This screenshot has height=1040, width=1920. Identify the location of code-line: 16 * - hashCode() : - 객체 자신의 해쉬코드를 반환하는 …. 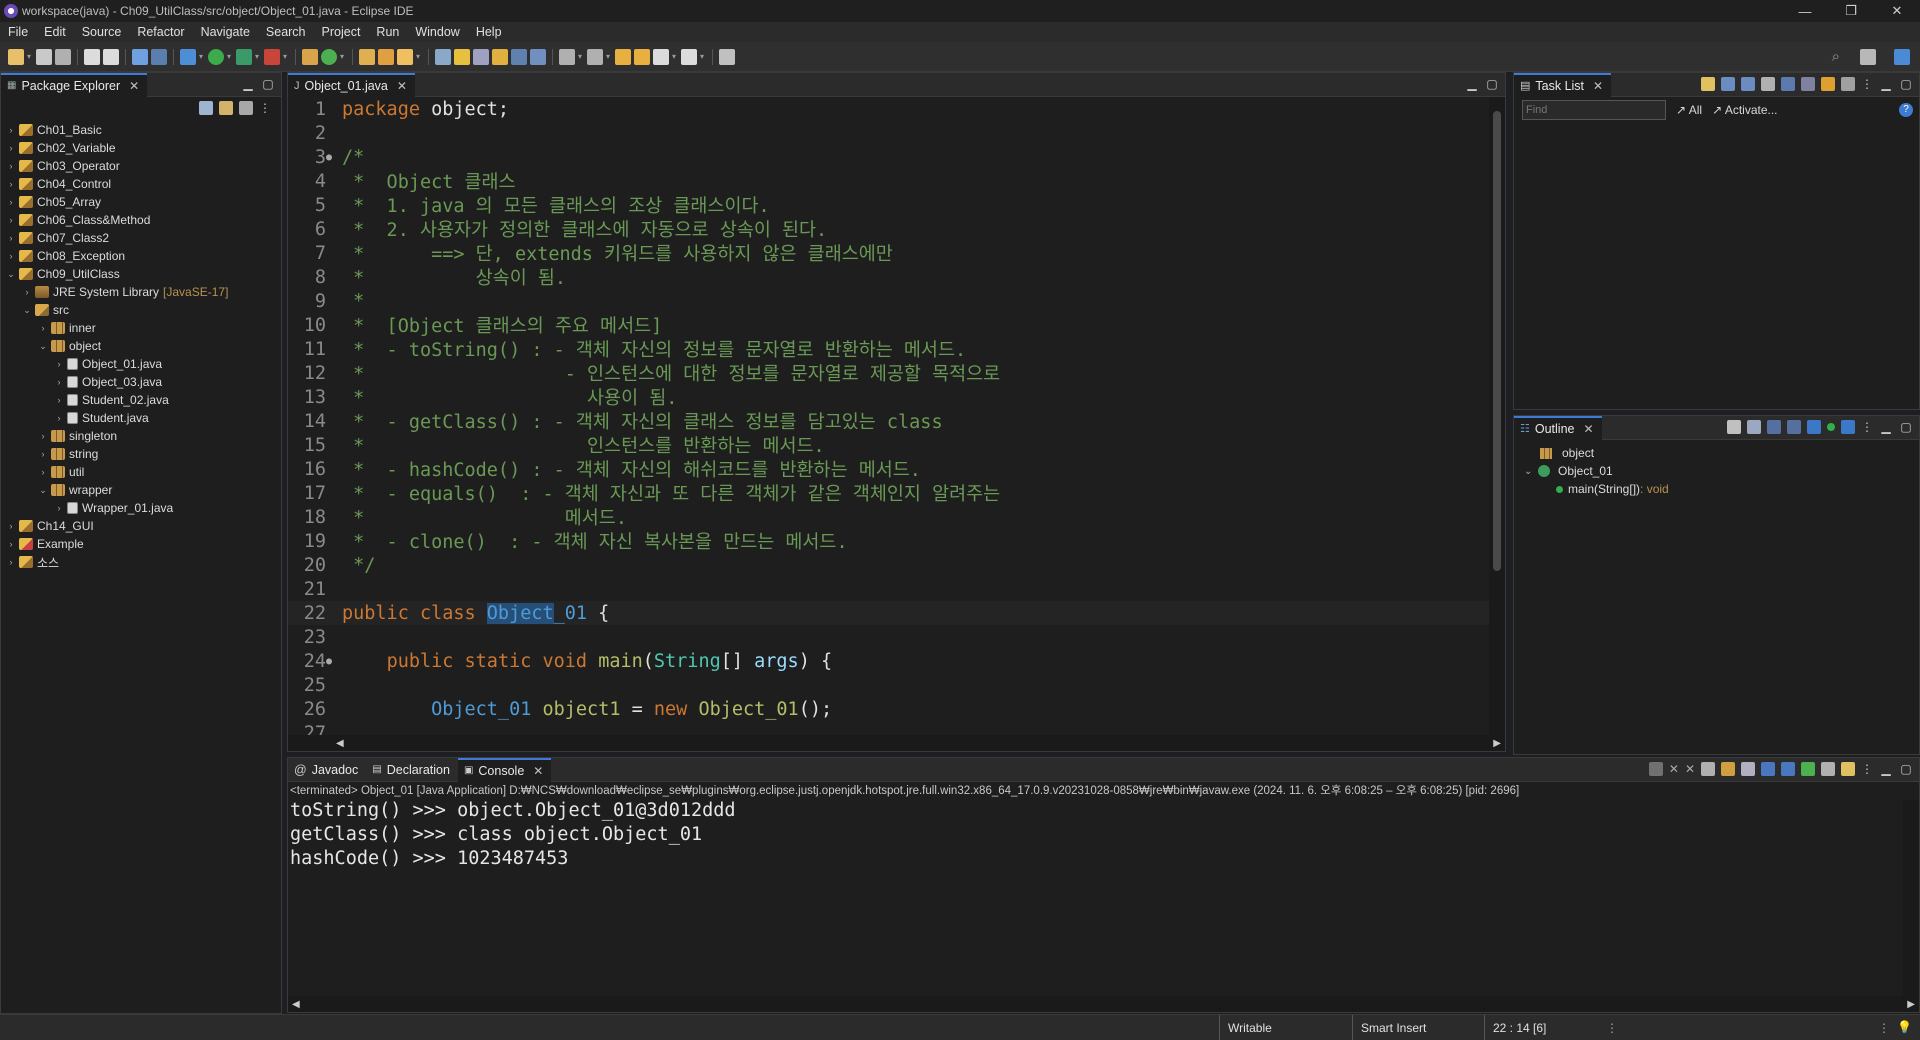
(888, 469).